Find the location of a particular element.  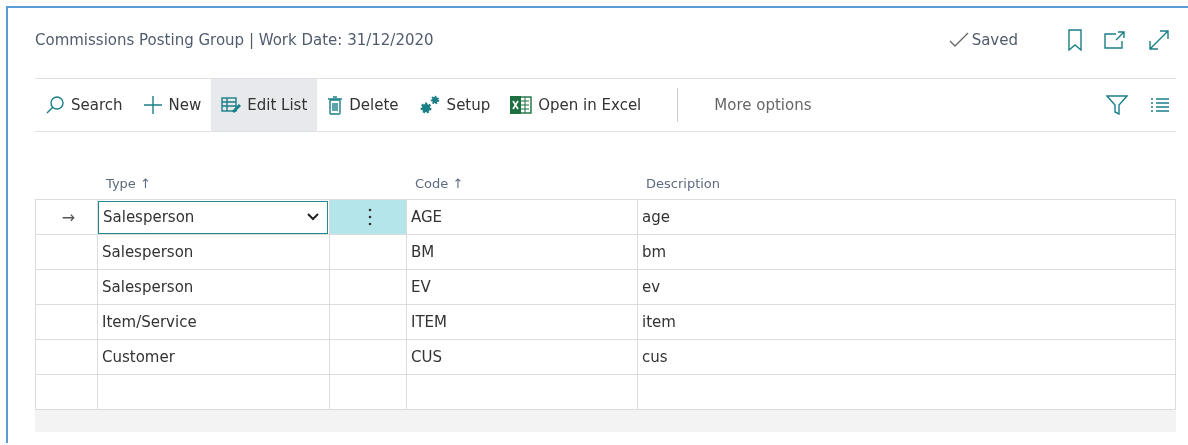

action-button: Edit List is located at coordinates (264, 105).